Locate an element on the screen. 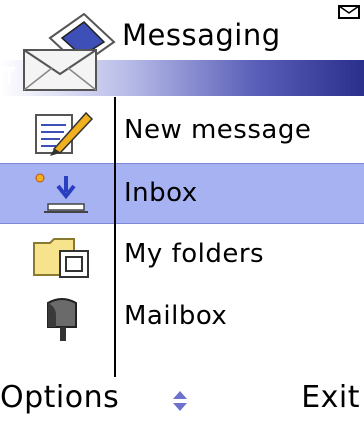 The width and height of the screenshot is (364, 421). menu-item-label: New message is located at coordinates (218, 130).